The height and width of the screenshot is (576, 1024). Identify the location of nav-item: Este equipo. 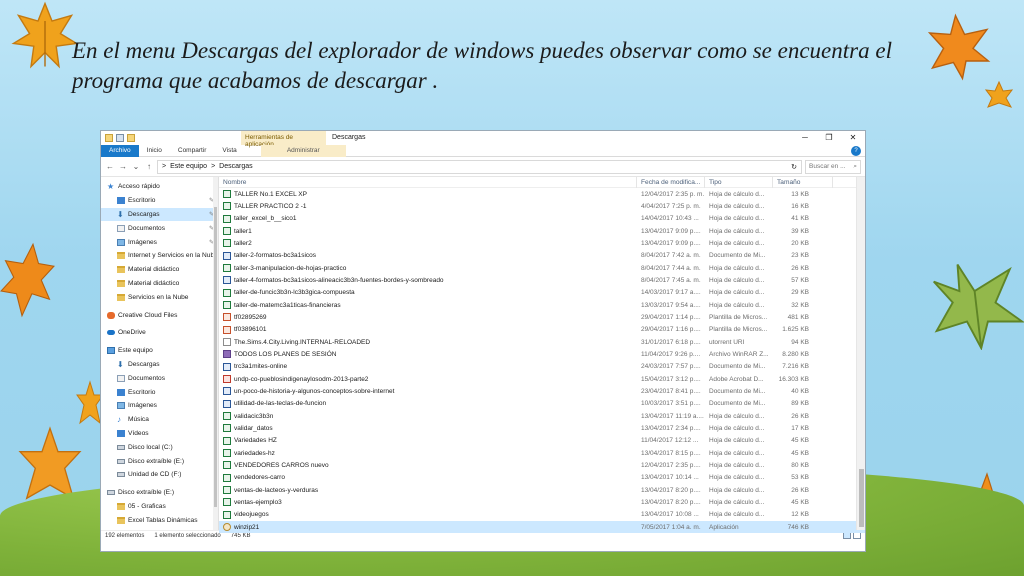
(159, 351).